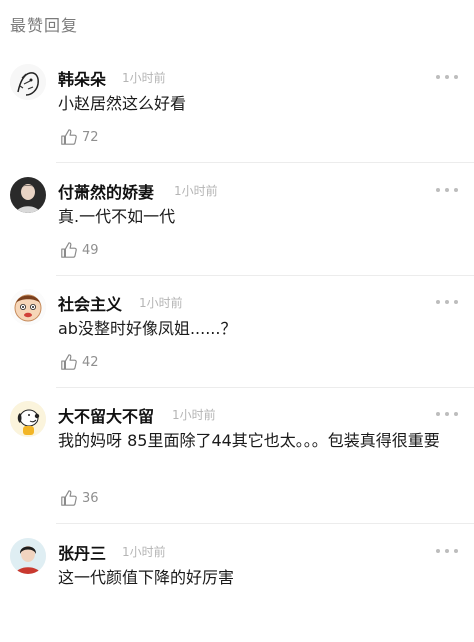 The height and width of the screenshot is (642, 474). Describe the element at coordinates (82, 78) in the screenshot. I see `username: 韩朵朵` at that location.